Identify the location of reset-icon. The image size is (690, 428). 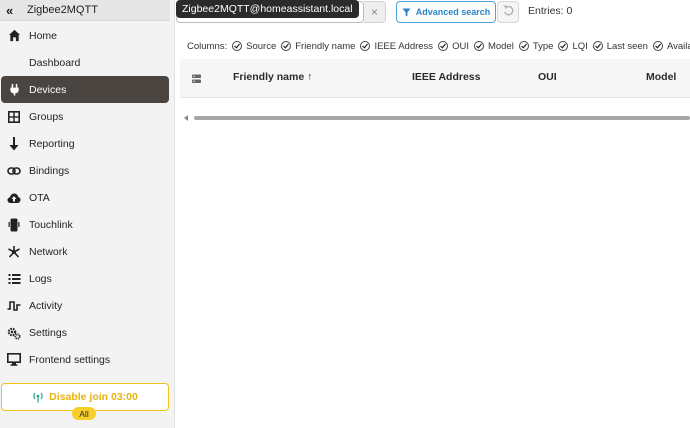
(508, 12).